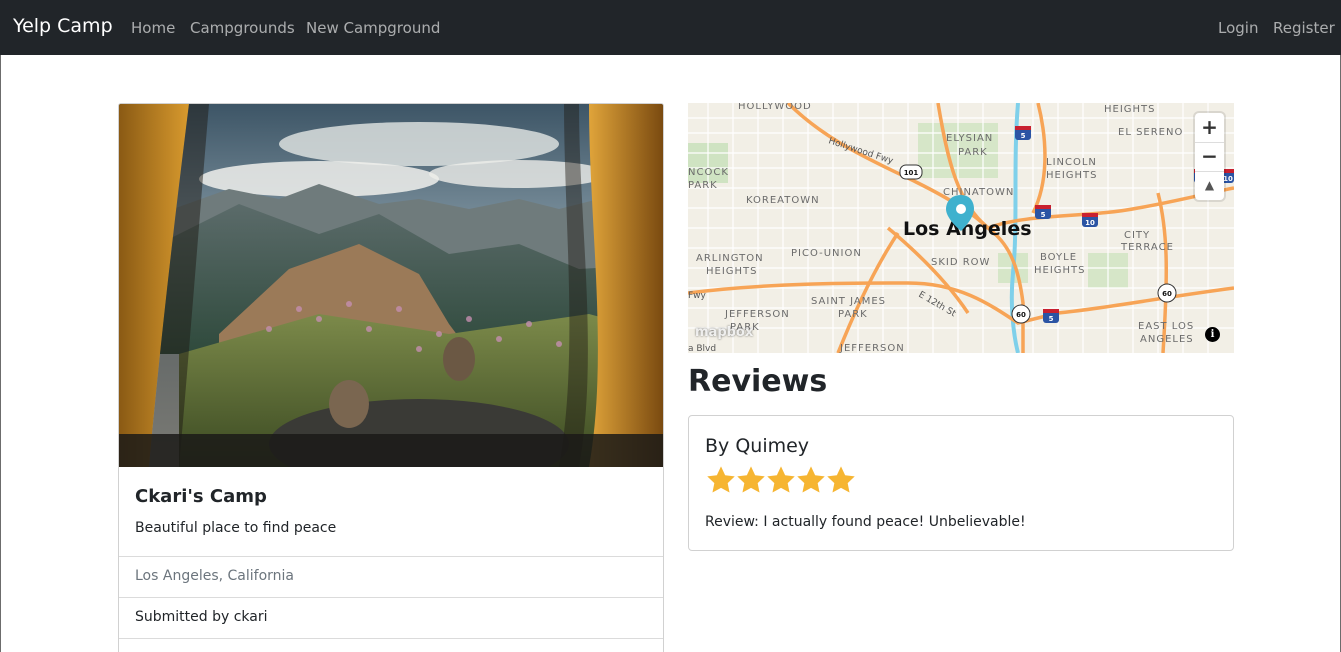 The width and height of the screenshot is (1341, 652). What do you see at coordinates (1238, 28) in the screenshot?
I see `nav-link-login: Login` at bounding box center [1238, 28].